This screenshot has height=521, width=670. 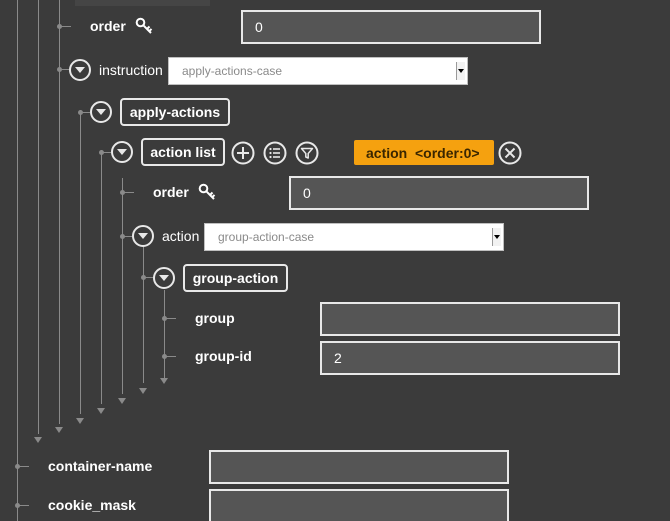 I want to click on action-list-chip: action list, so click(x=183, y=152).